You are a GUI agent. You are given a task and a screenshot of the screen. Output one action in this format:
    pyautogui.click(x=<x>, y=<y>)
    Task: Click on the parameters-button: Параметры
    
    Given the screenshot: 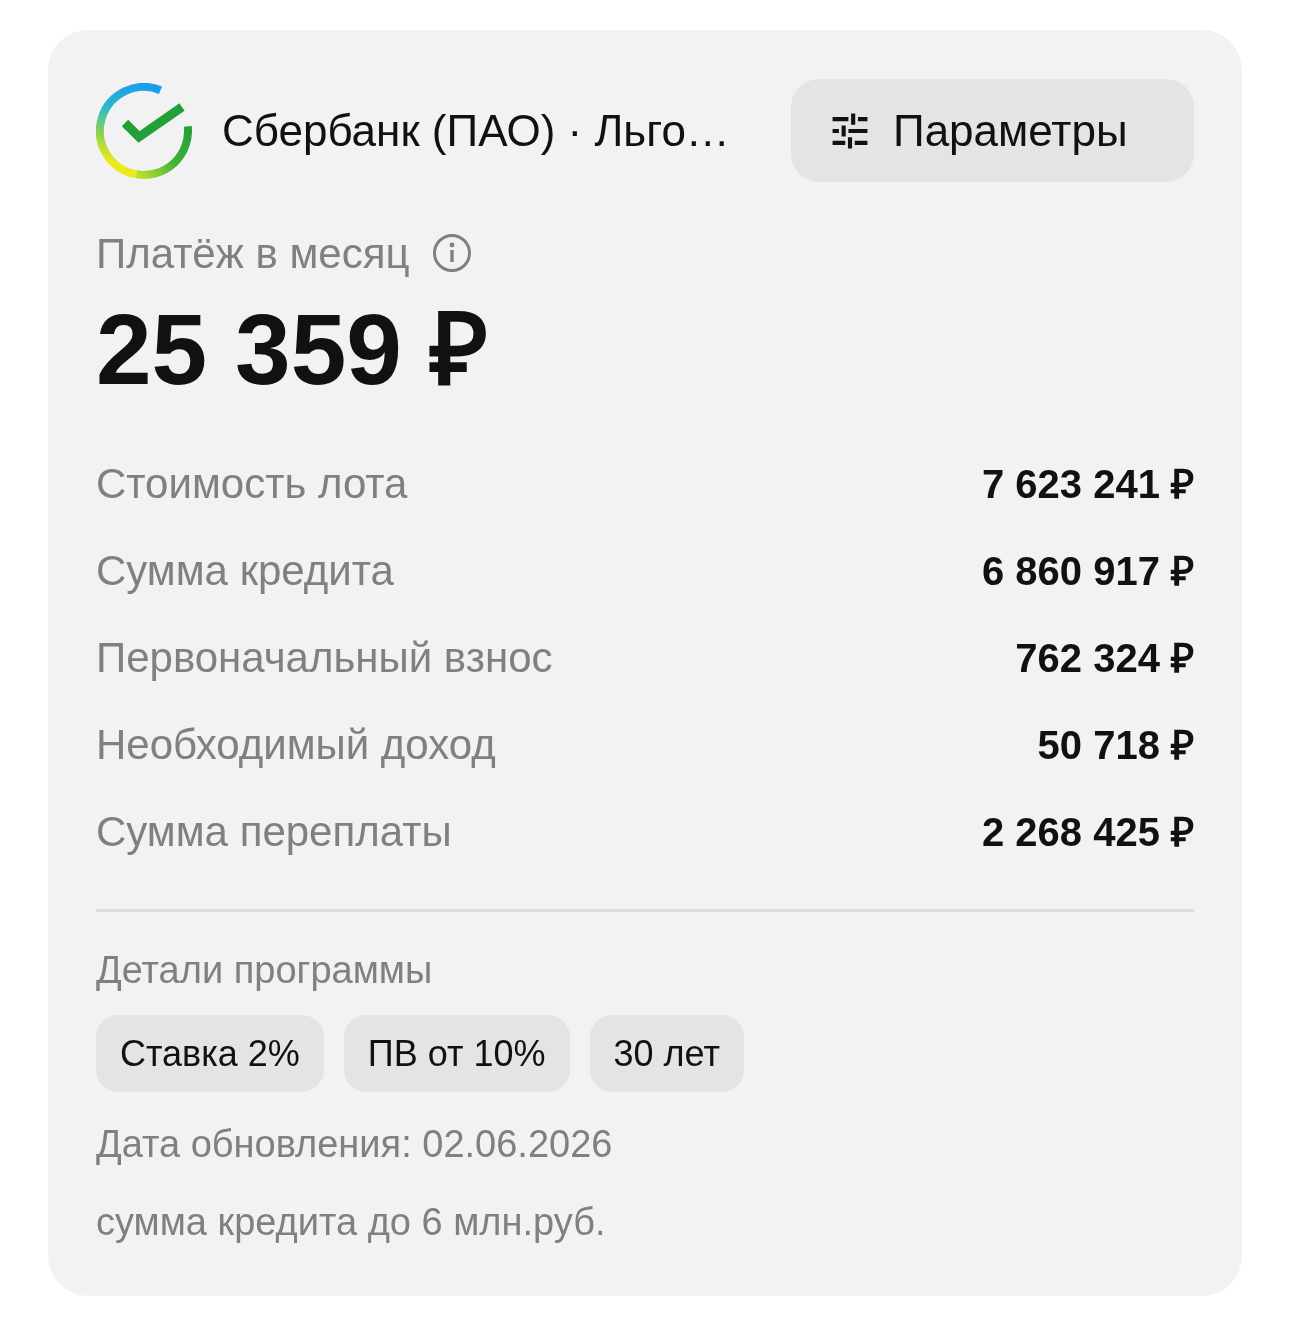 What is the action you would take?
    pyautogui.click(x=992, y=130)
    